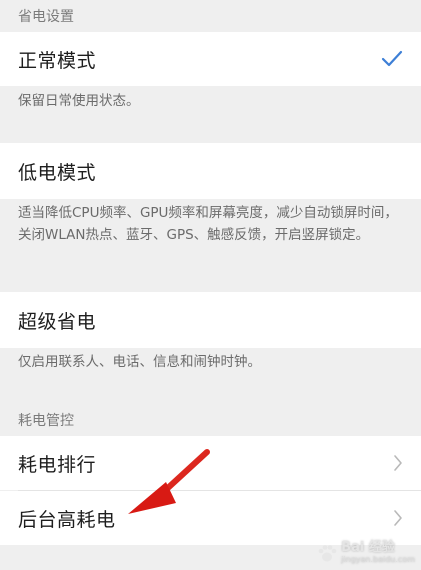 The image size is (421, 570). Describe the element at coordinates (57, 321) in the screenshot. I see `mode-super-saver-title: 超级省电` at that location.